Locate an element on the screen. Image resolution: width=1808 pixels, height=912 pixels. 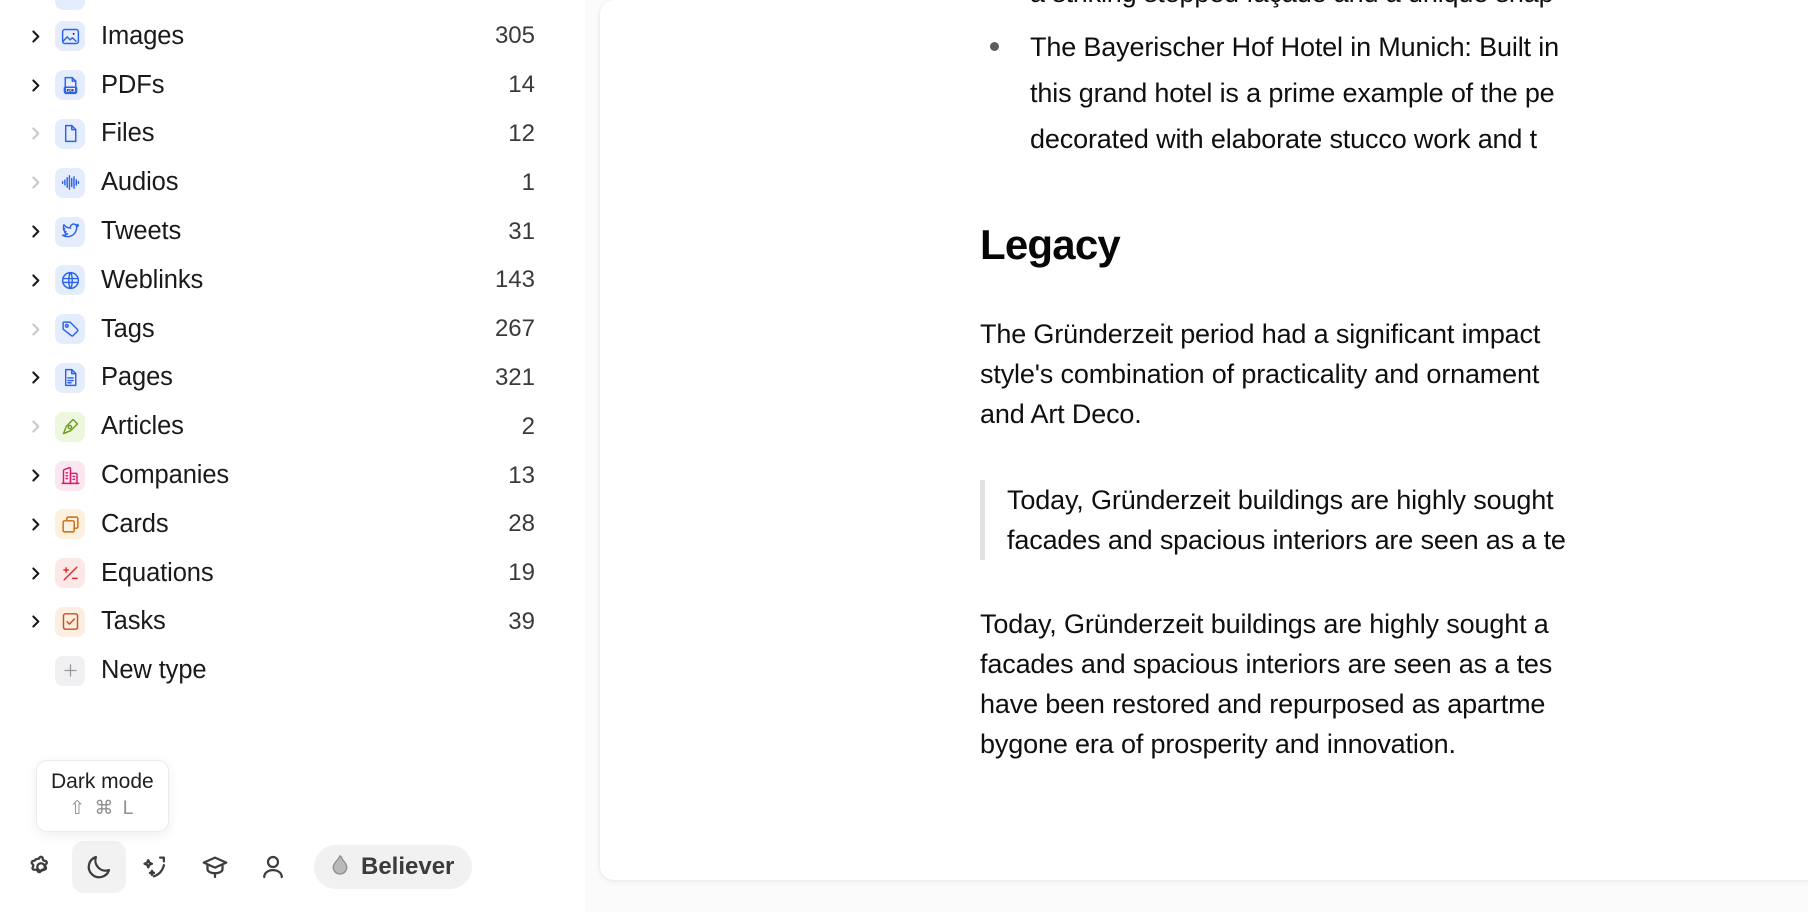
sidebar-item-label: Tasks is located at coordinates (133, 621).